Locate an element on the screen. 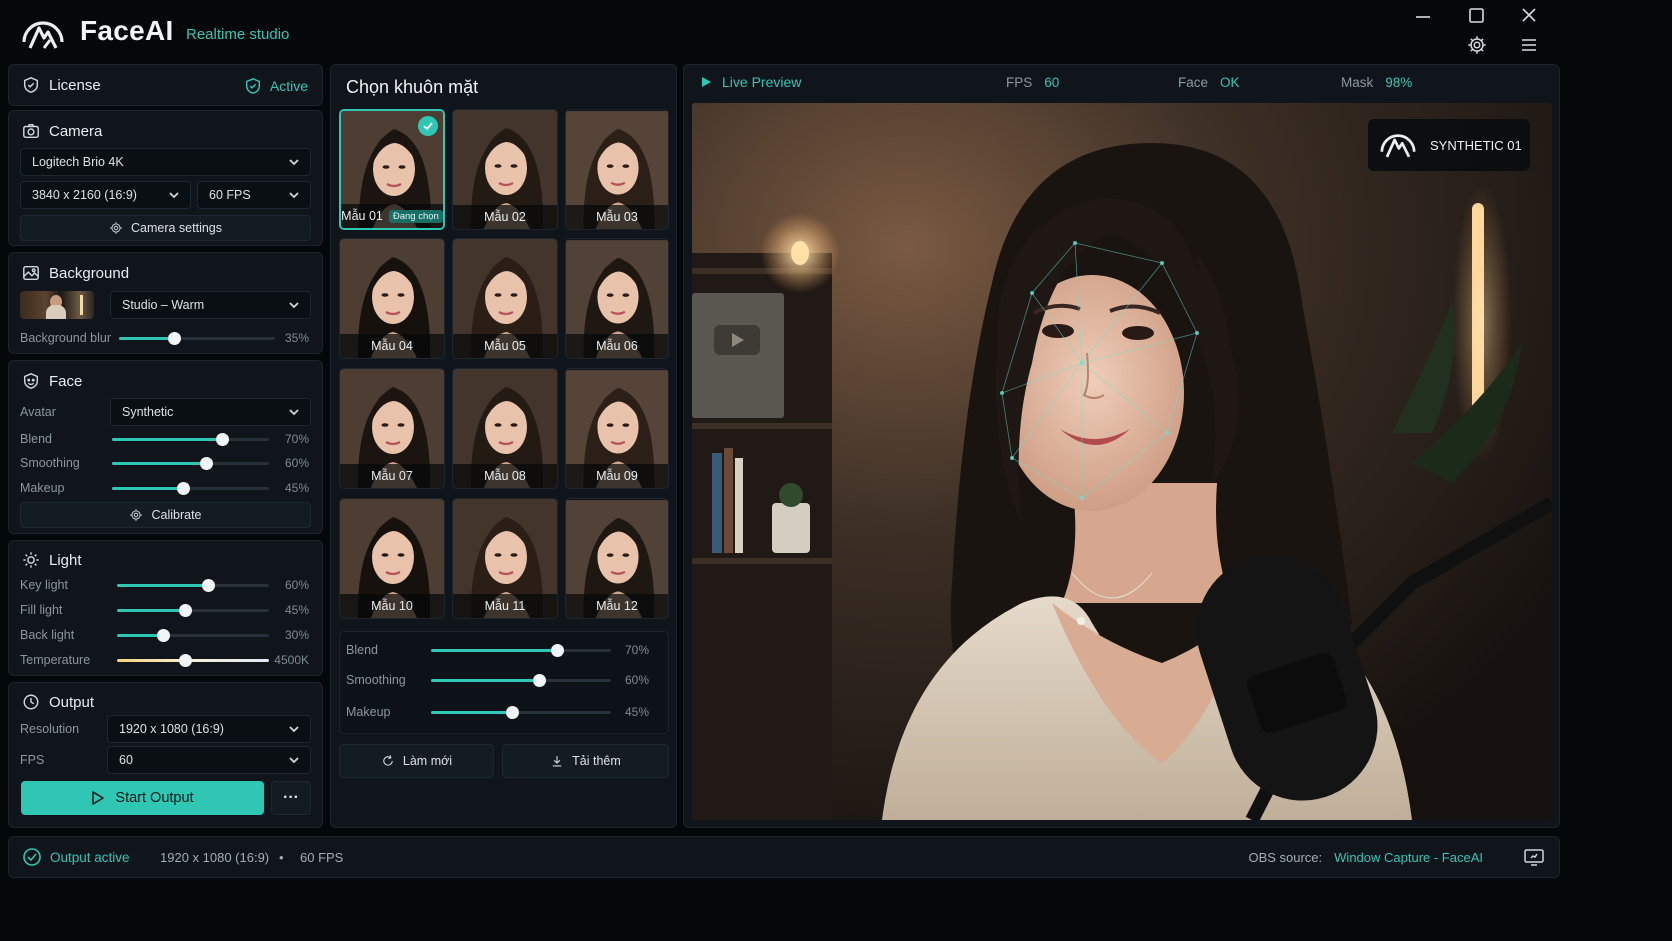 The width and height of the screenshot is (1672, 941). face-makeup-slider is located at coordinates (190, 488).